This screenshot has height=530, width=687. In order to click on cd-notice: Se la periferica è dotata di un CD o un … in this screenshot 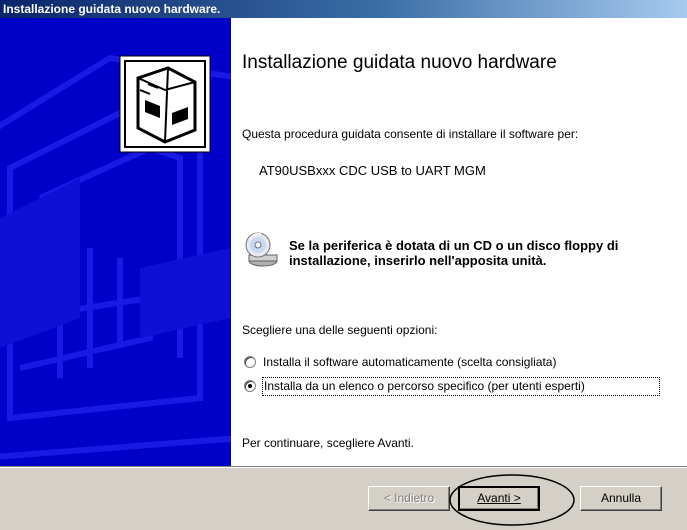, I will do `click(454, 253)`.